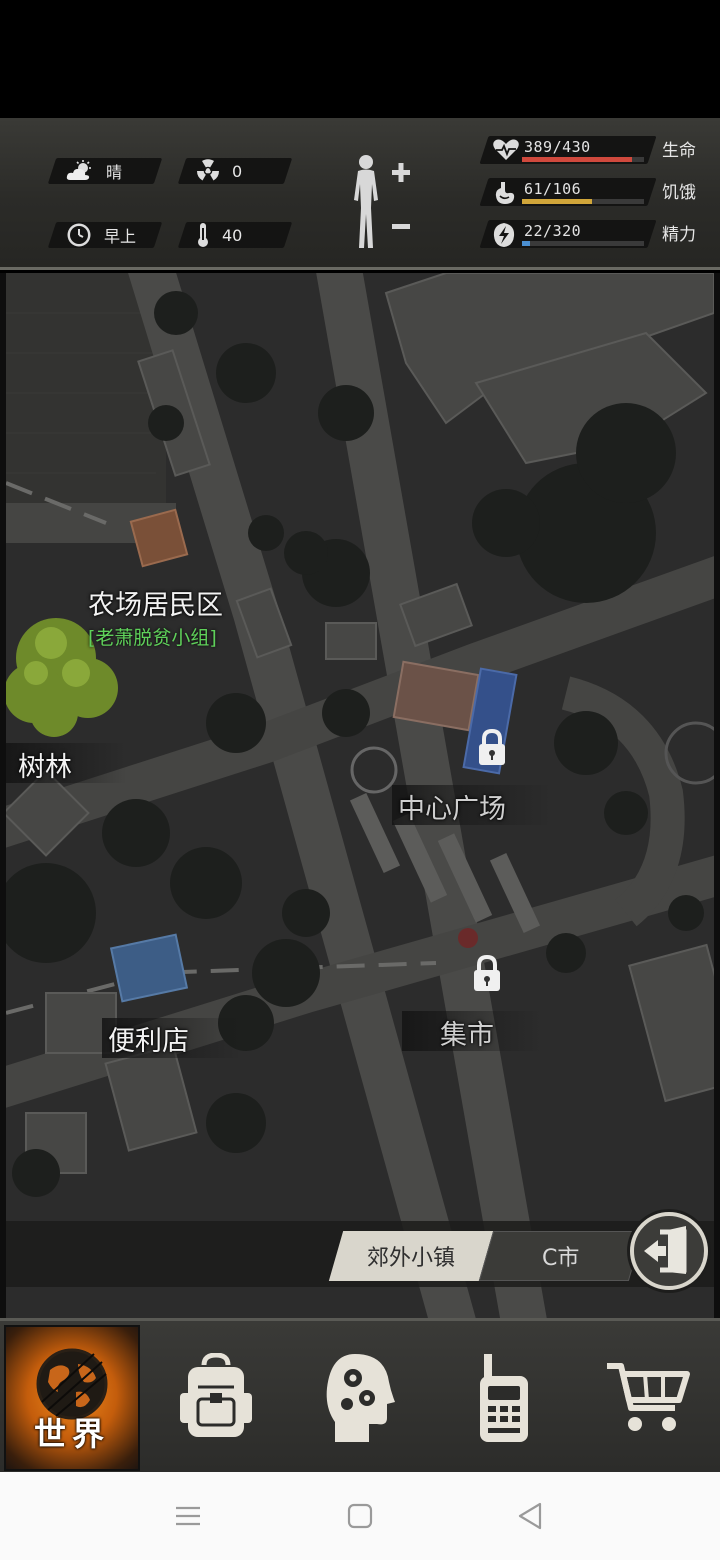  What do you see at coordinates (504, 235) in the screenshot?
I see `energy-icon` at bounding box center [504, 235].